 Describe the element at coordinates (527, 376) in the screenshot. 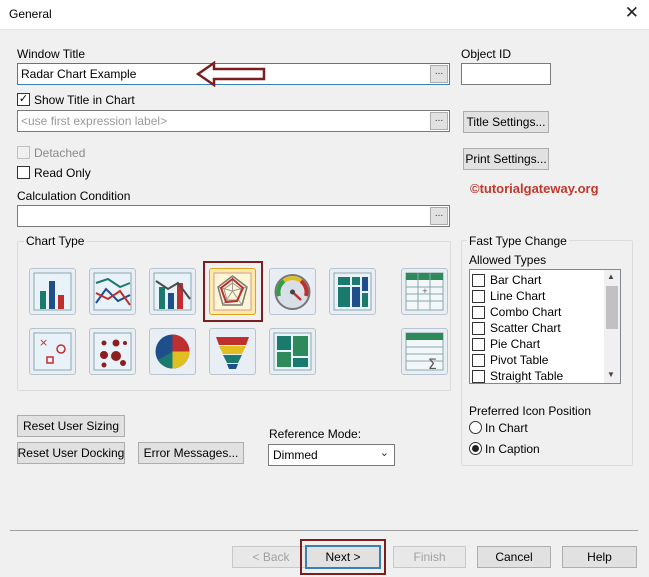

I see `list-item-label: Straight Table` at that location.